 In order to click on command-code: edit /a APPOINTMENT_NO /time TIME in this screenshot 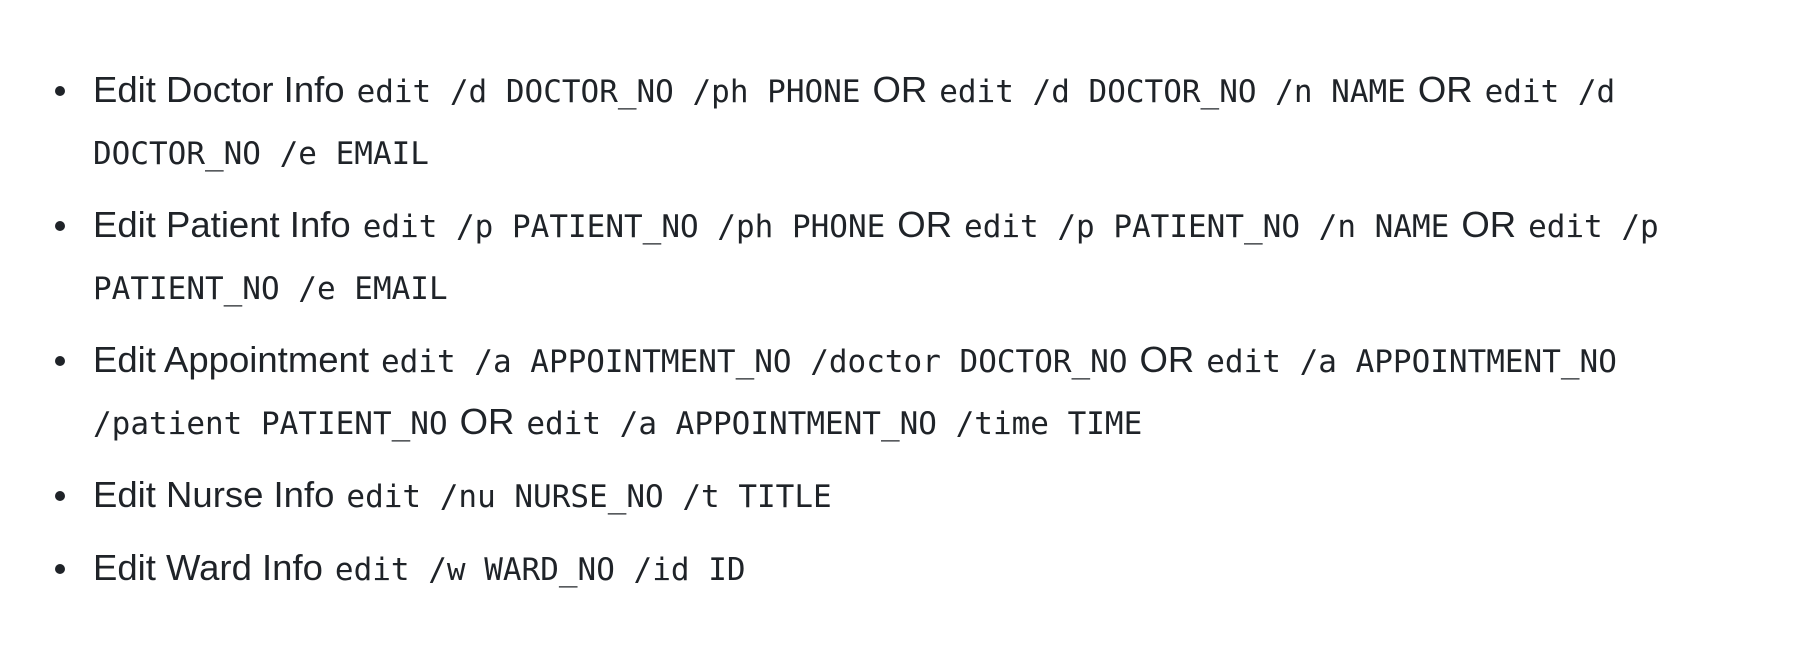, I will do `click(834, 424)`.